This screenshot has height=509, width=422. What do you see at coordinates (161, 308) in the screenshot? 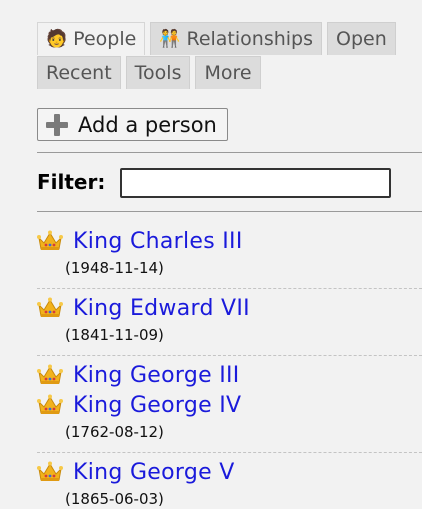
I see `person-name-link: King Edward VII` at bounding box center [161, 308].